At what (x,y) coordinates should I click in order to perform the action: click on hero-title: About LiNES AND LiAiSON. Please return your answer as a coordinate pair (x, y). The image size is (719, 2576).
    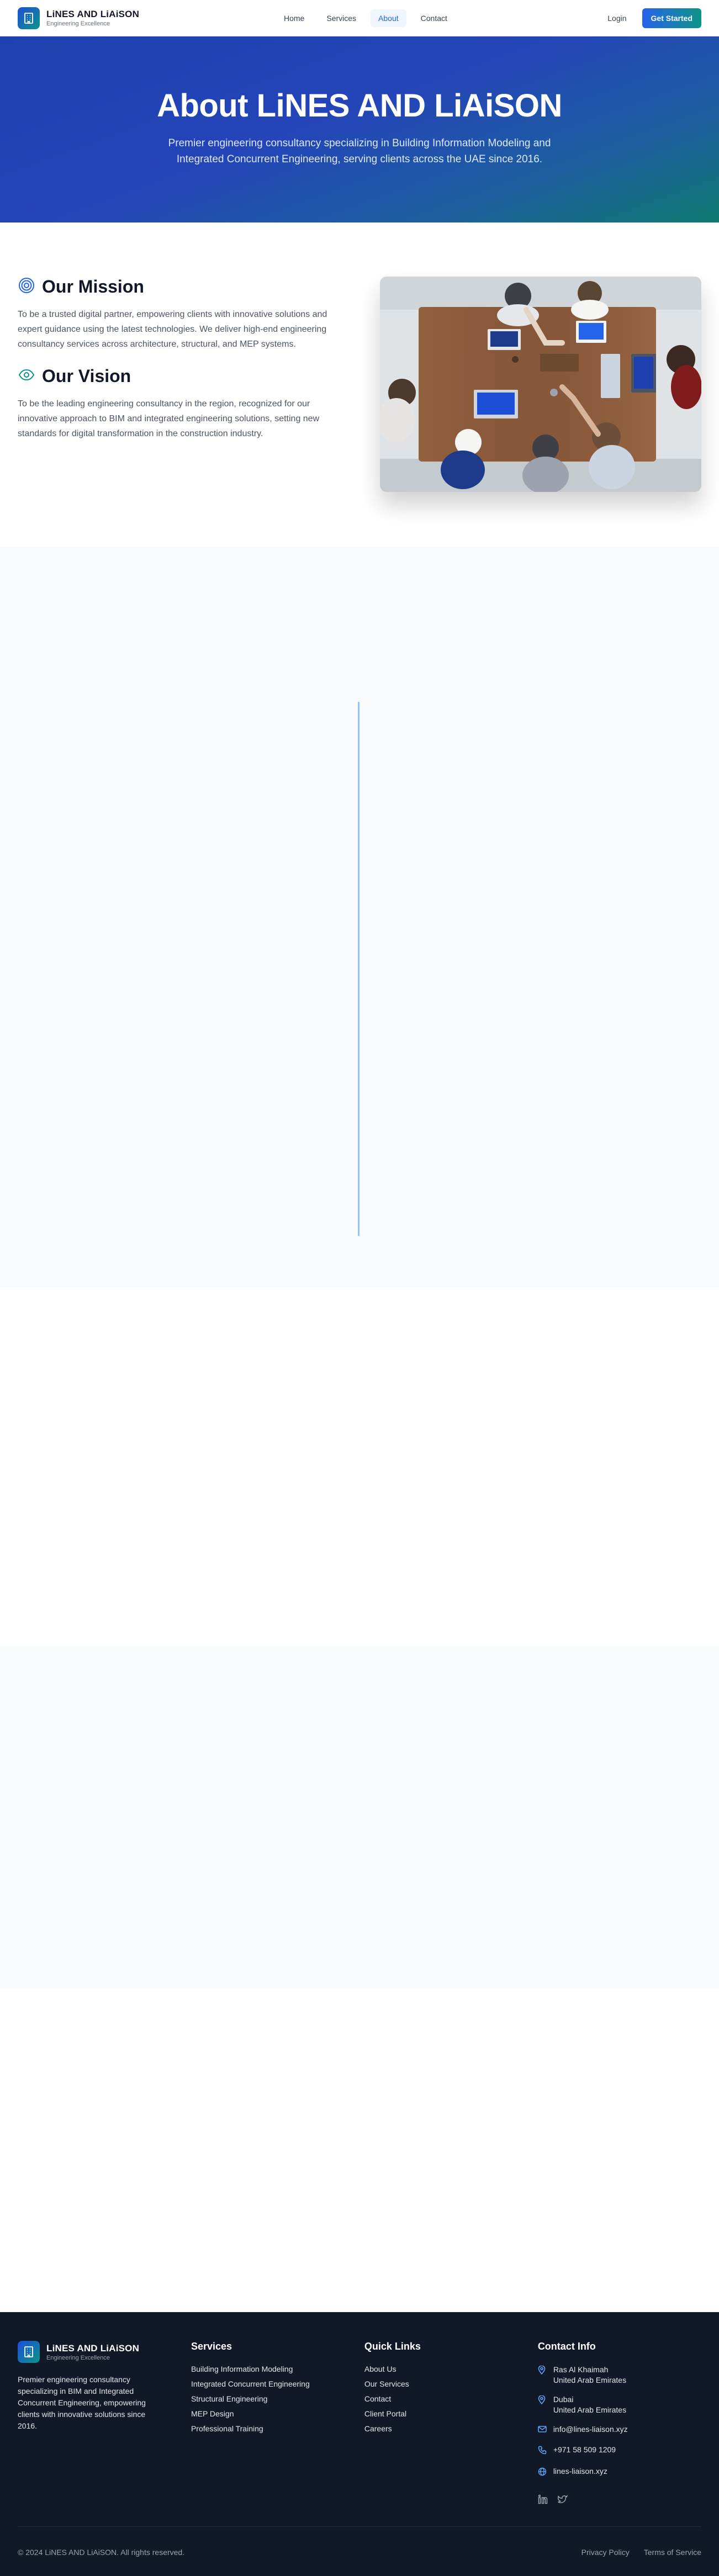
    Looking at the image, I should click on (359, 106).